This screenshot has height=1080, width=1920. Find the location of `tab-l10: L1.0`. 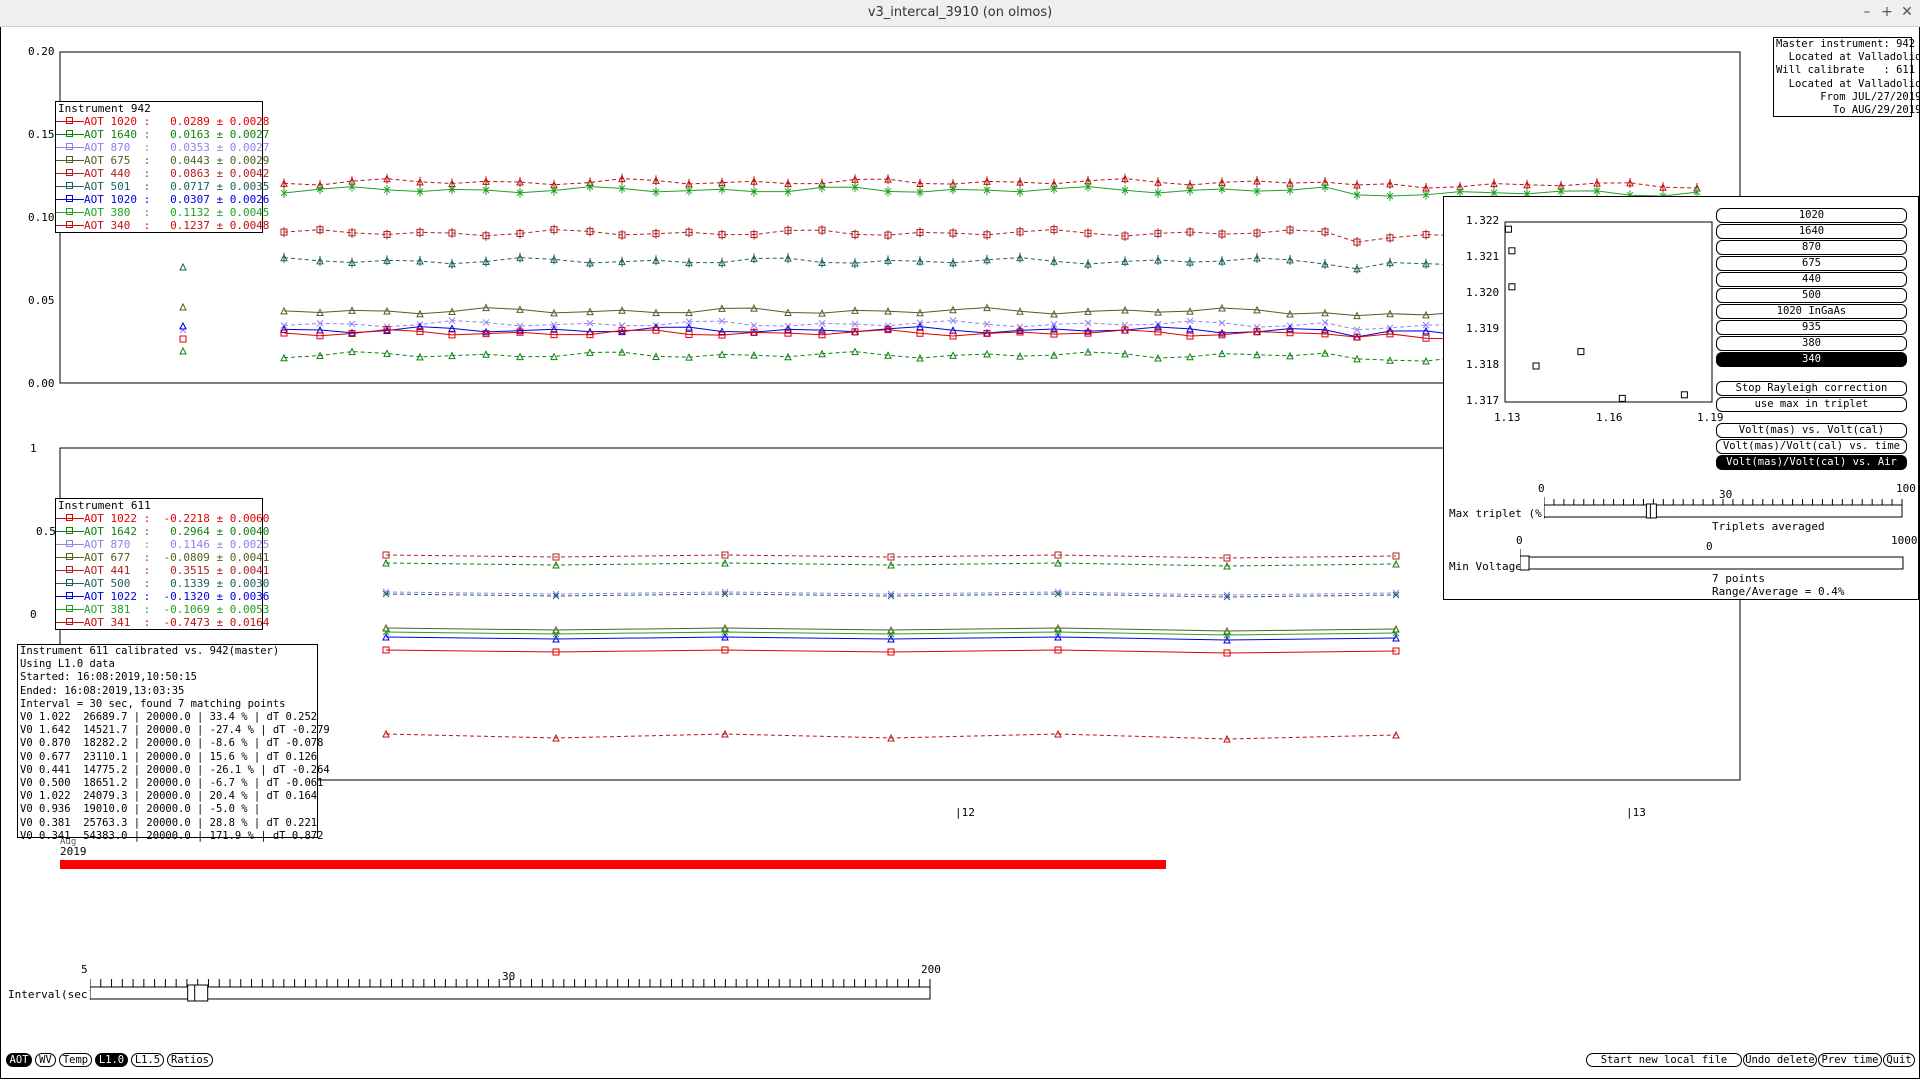

tab-l10: L1.0 is located at coordinates (111, 1060).